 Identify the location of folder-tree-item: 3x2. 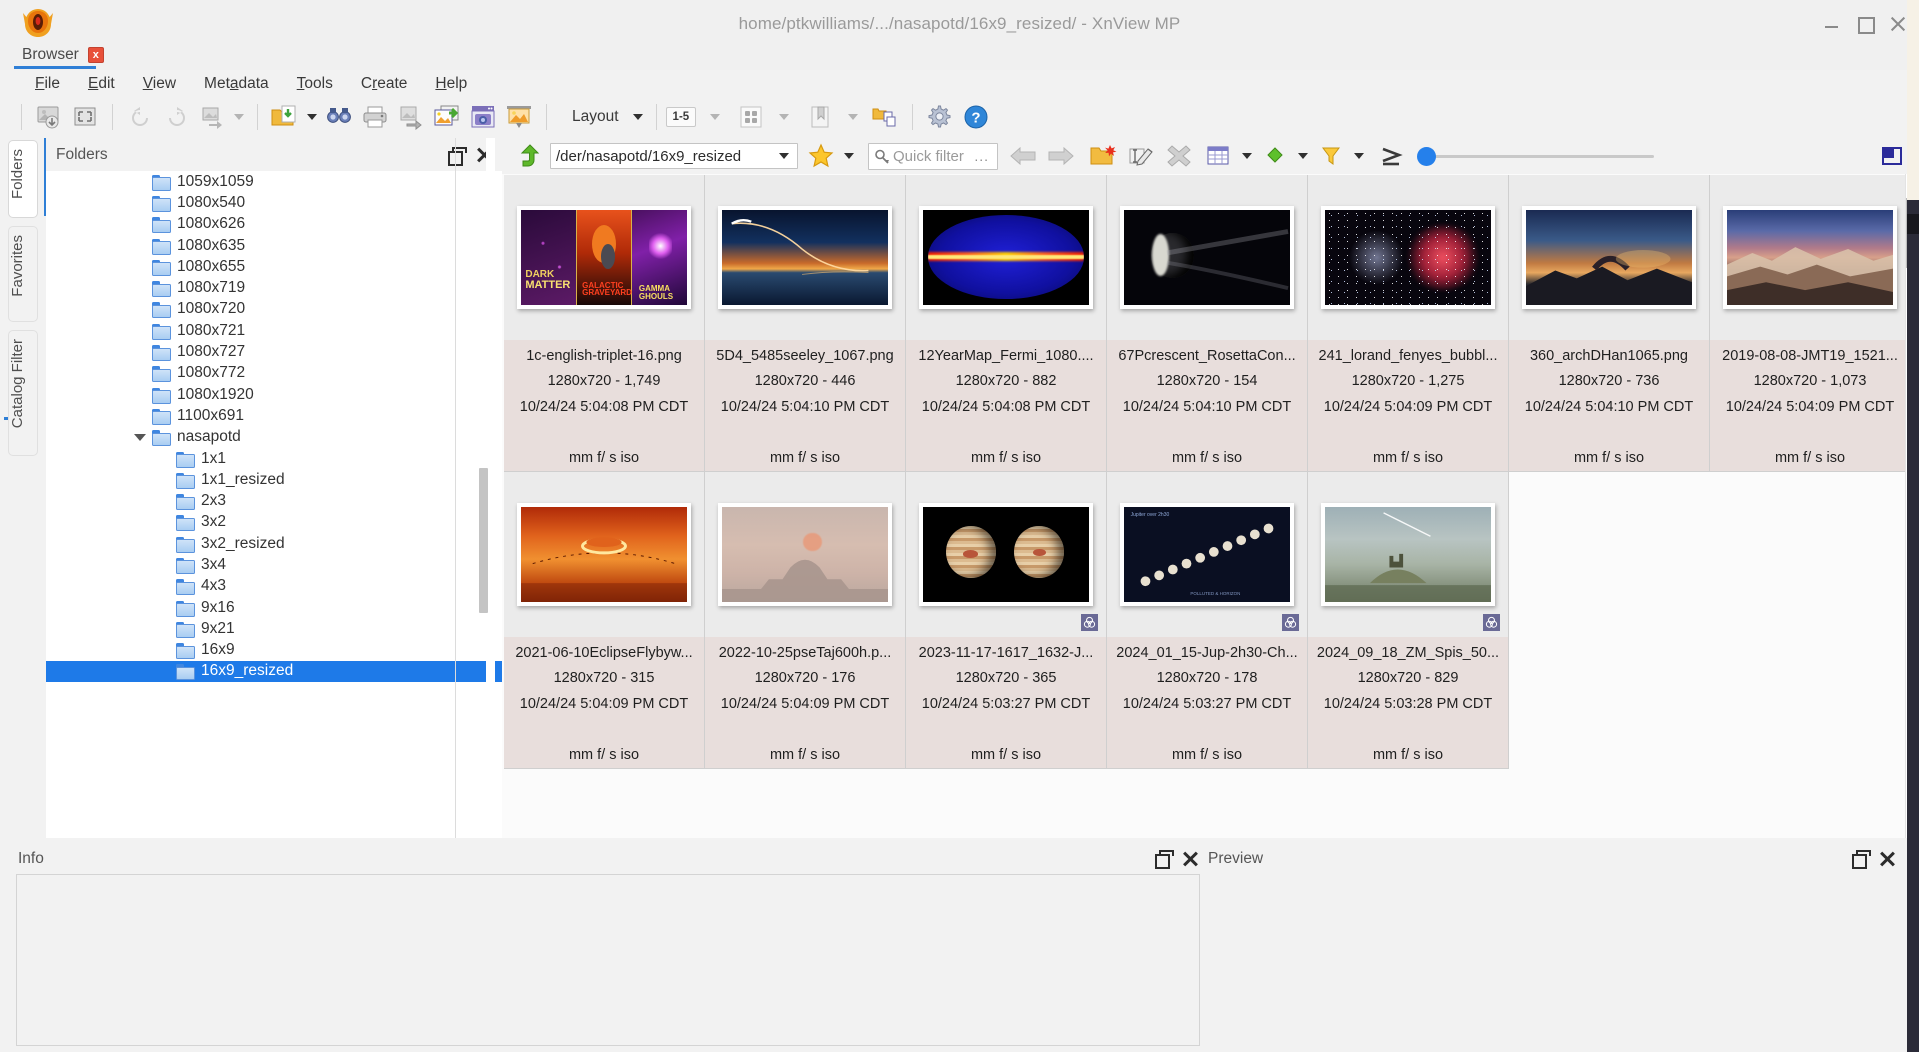
(274, 522).